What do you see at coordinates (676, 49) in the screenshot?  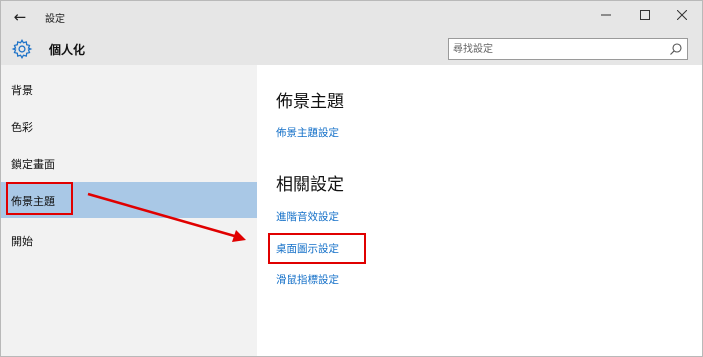 I see `search-icon` at bounding box center [676, 49].